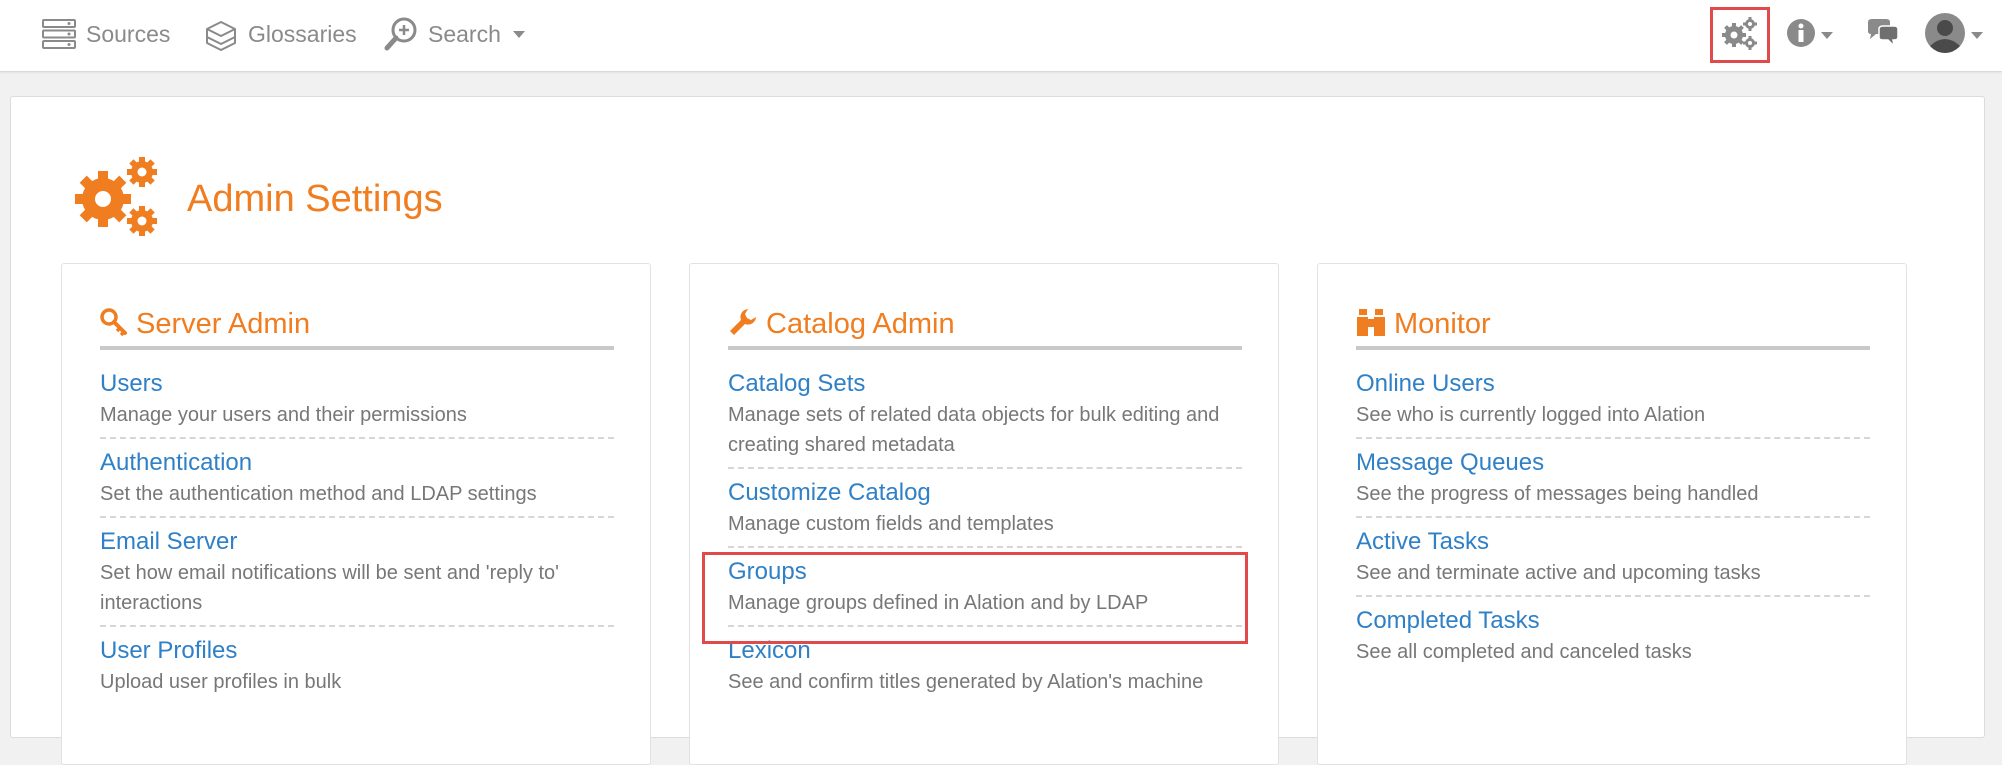  What do you see at coordinates (221, 682) in the screenshot?
I see `item-description: Upload user profiles in bulk` at bounding box center [221, 682].